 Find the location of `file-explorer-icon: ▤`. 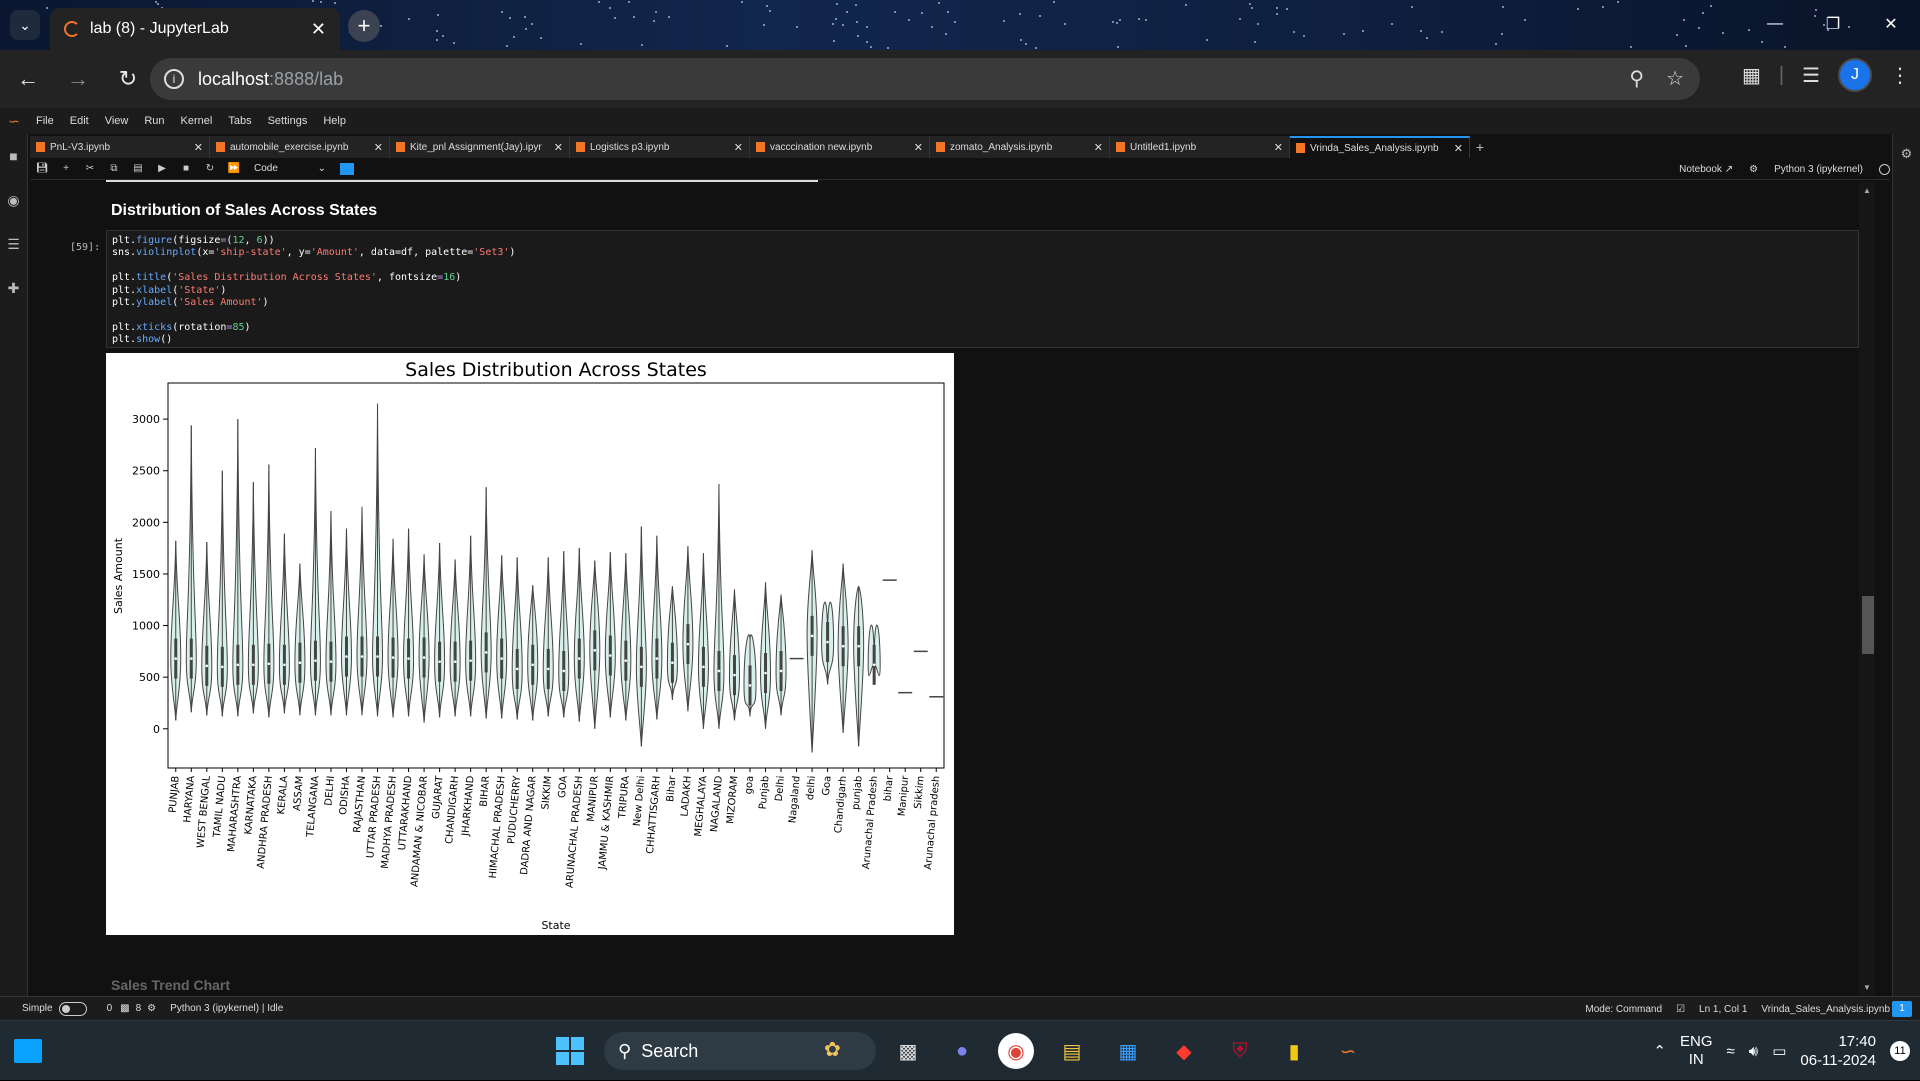

file-explorer-icon: ▤ is located at coordinates (1072, 1051).